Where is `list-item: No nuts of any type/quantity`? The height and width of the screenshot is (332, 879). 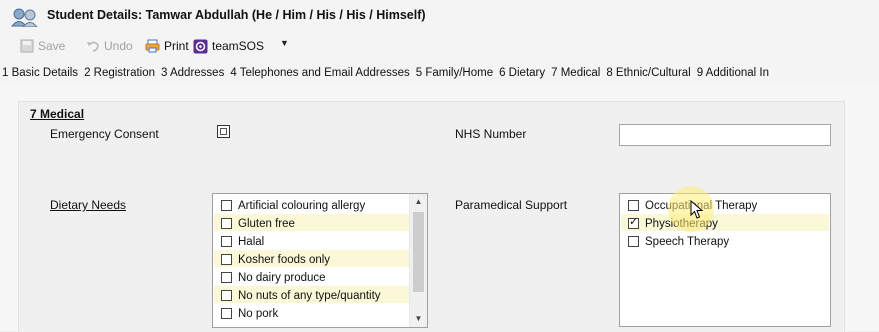 list-item: No nuts of any type/quantity is located at coordinates (301, 295).